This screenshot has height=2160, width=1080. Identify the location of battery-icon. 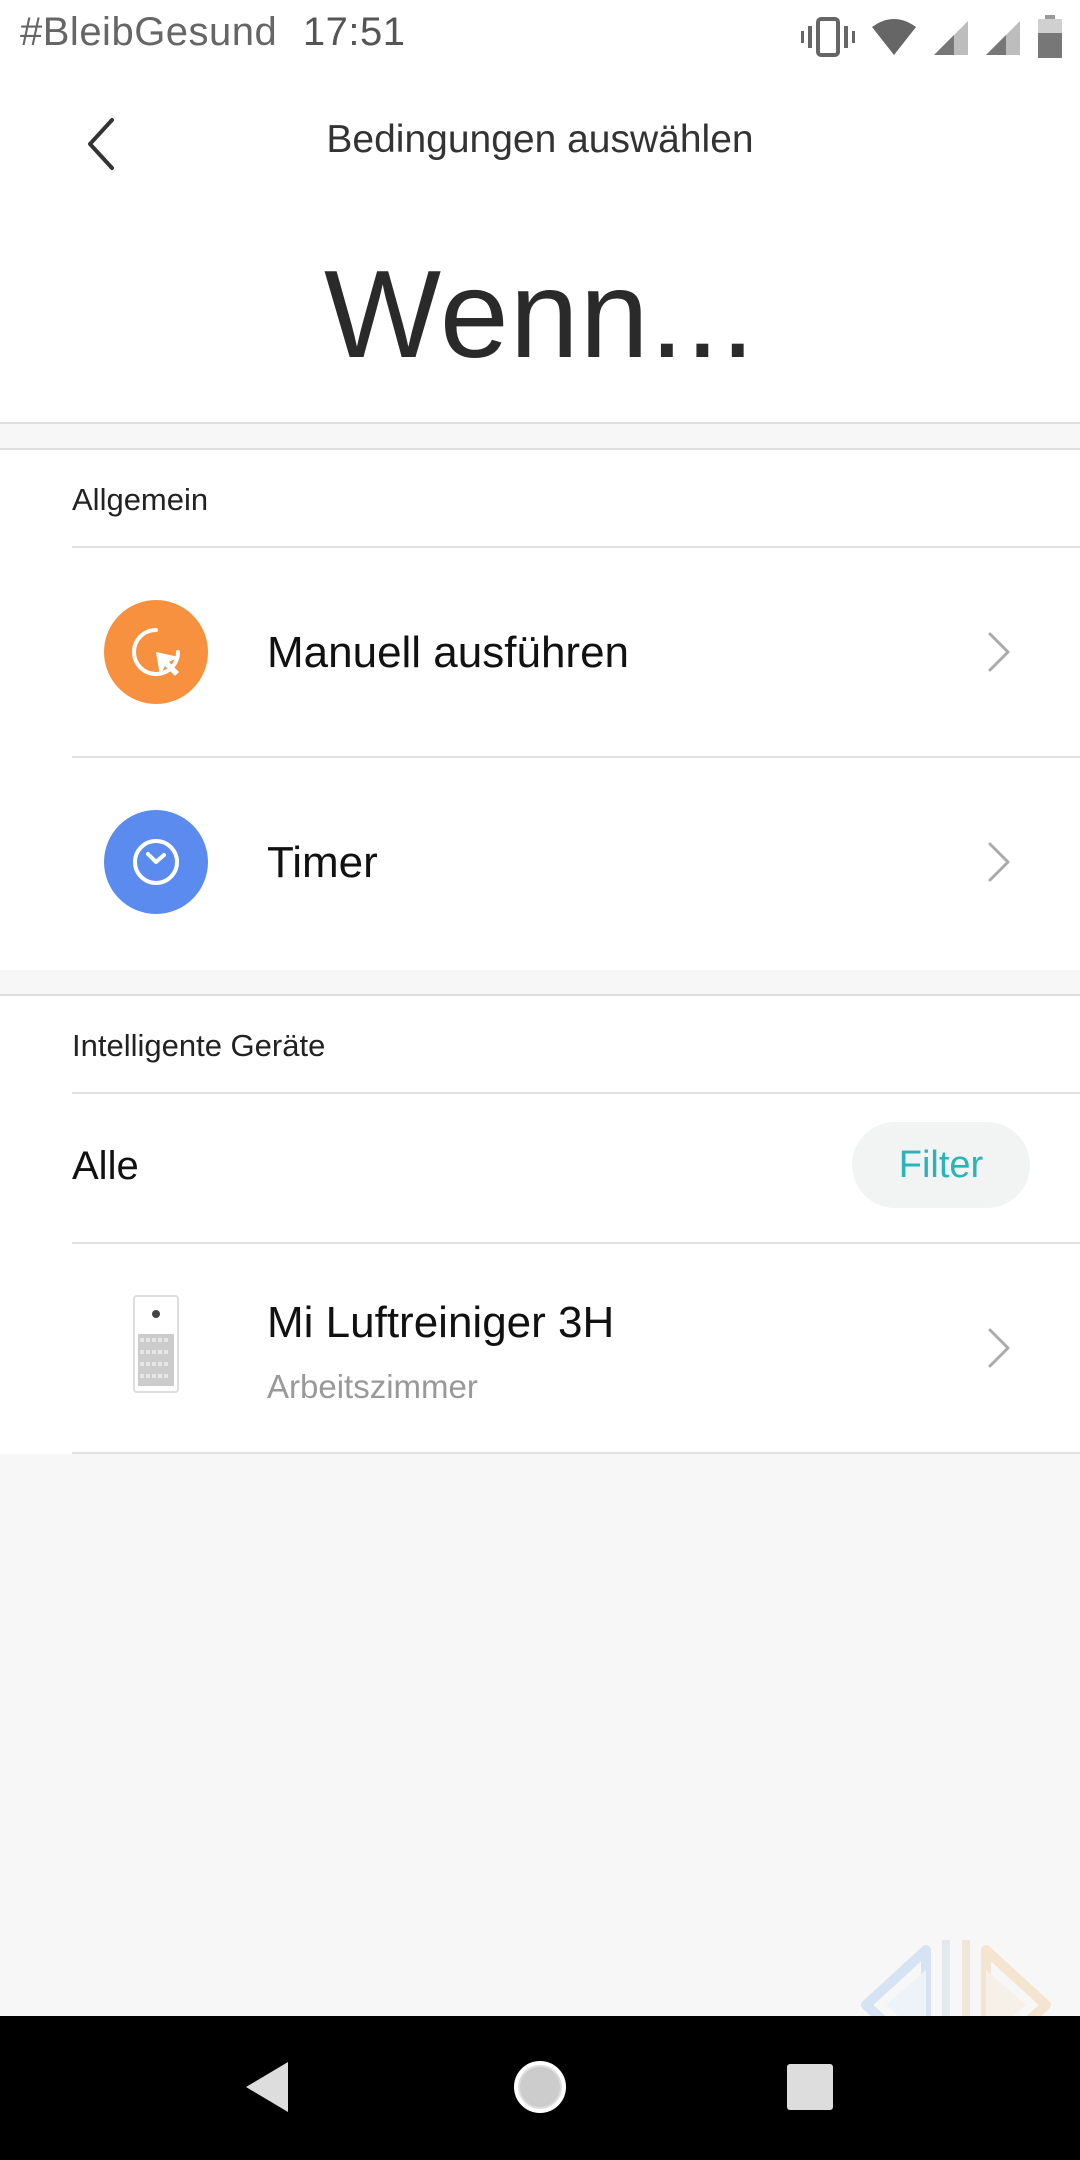
(1050, 36).